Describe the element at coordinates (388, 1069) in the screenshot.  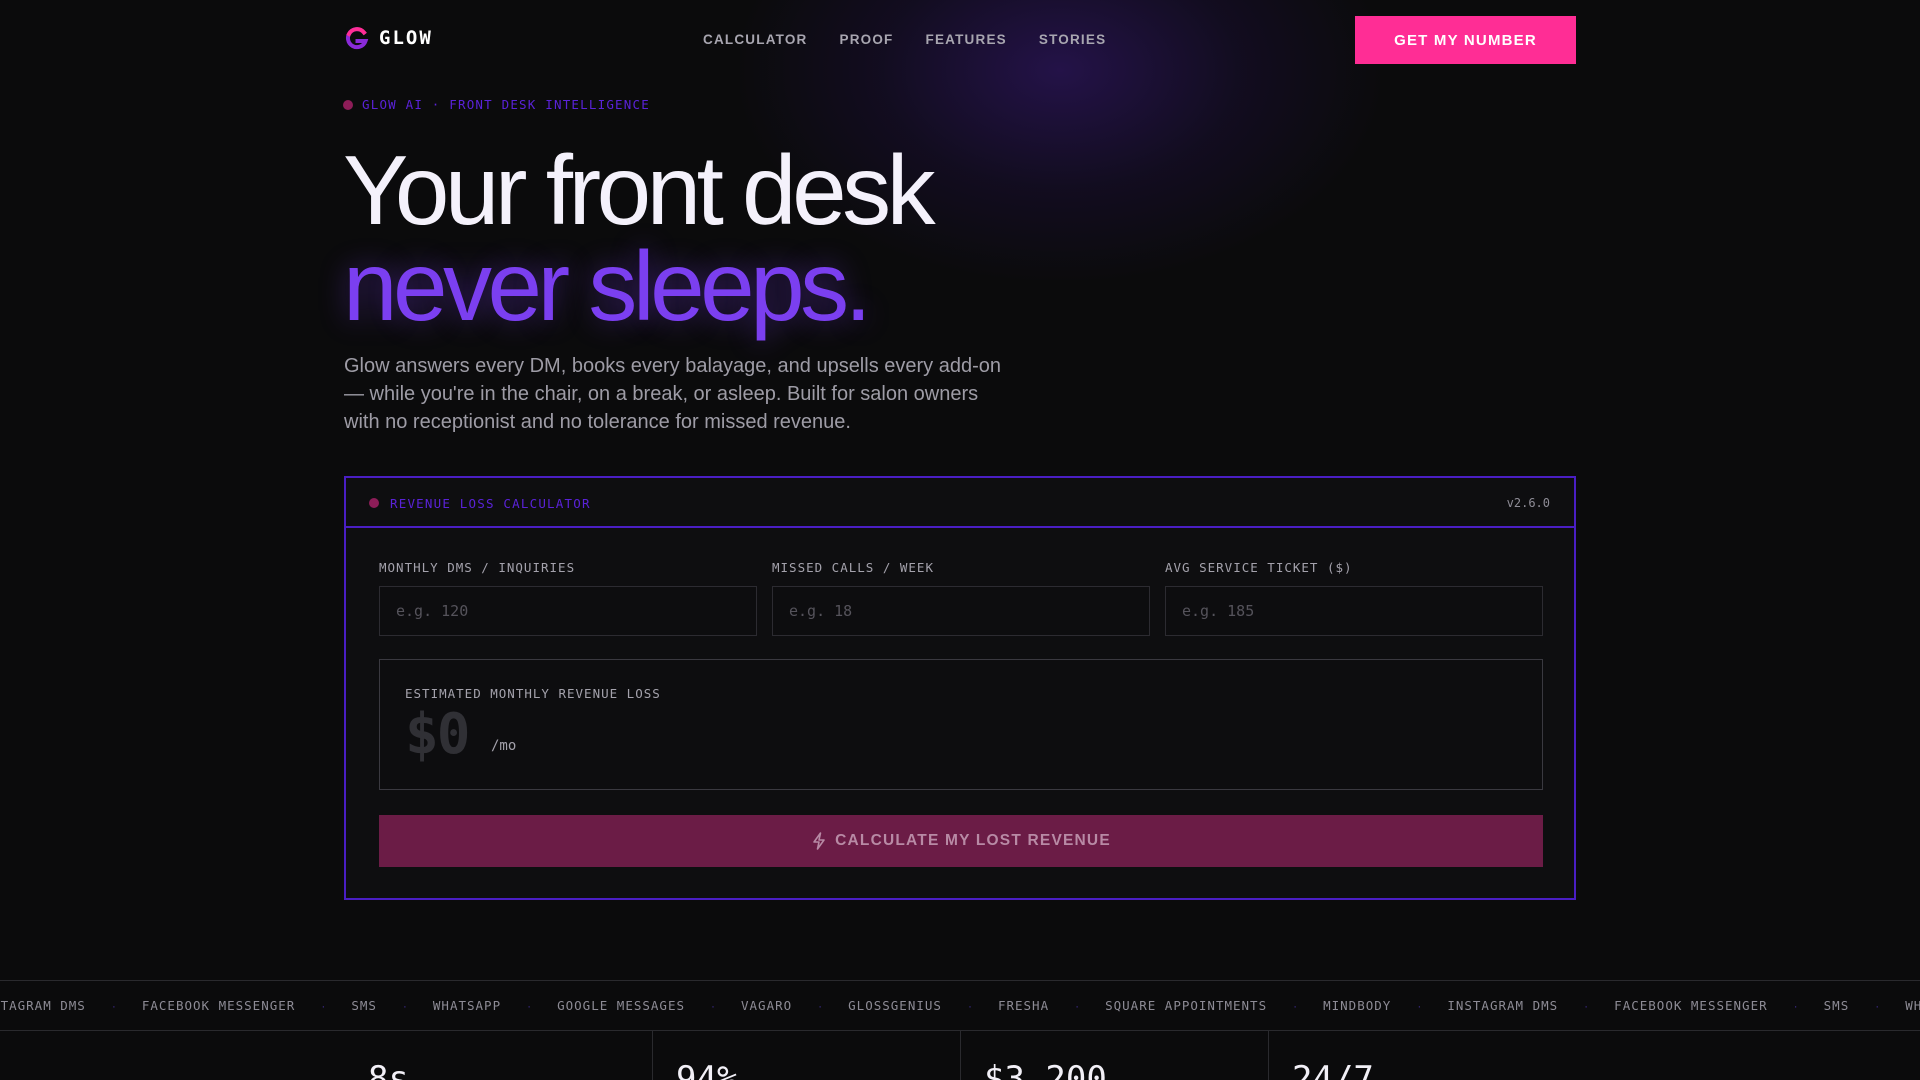
I see `stat-value-response-time: 8s` at that location.